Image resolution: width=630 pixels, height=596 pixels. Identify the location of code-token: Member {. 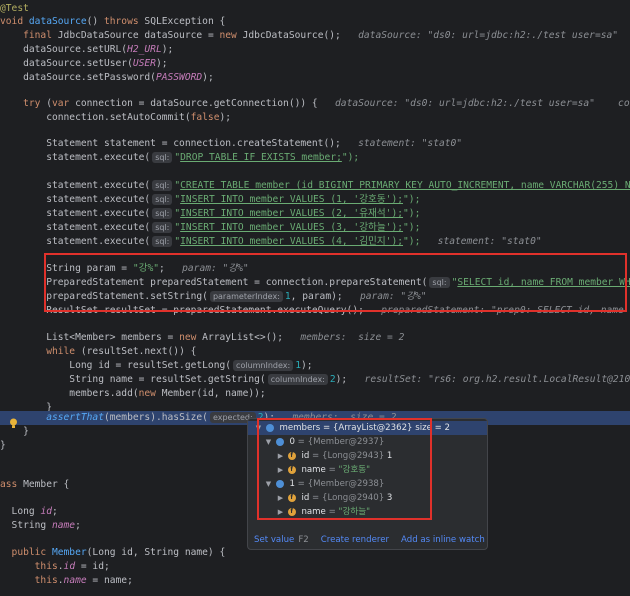
(46, 484).